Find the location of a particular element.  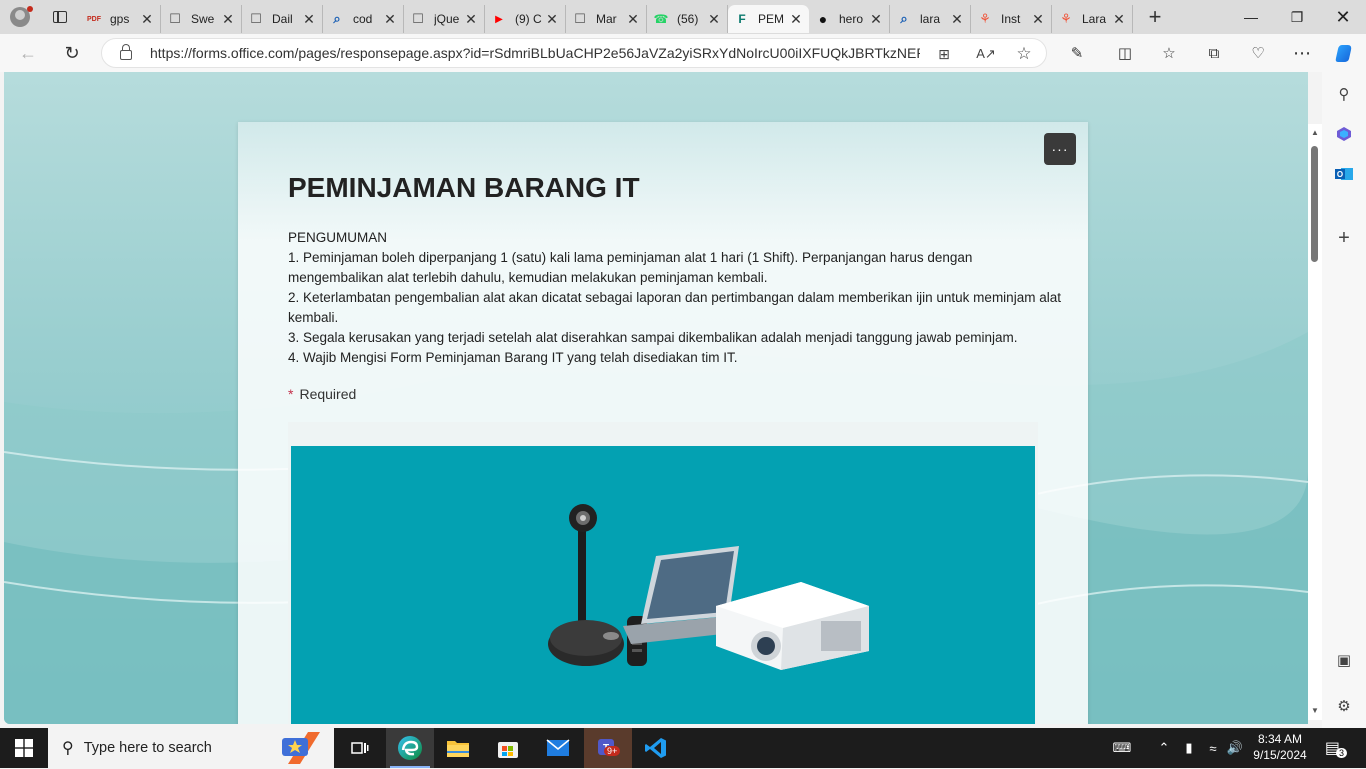

browser-tab: ☐ Dail ✕ is located at coordinates (282, 19).